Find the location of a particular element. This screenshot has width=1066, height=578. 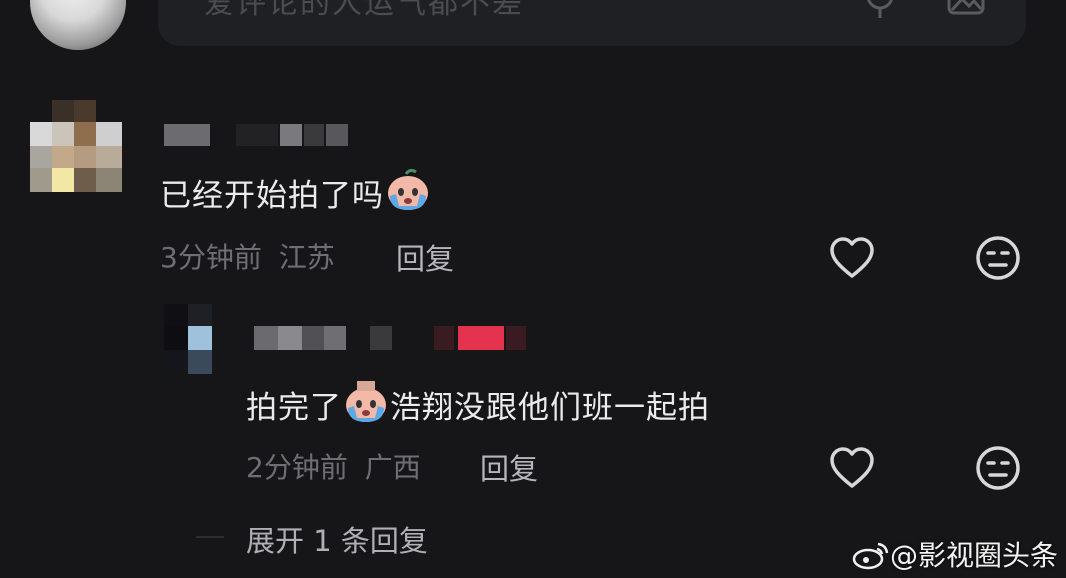

comment-meta: 3分钟前 江苏 is located at coordinates (247, 256).